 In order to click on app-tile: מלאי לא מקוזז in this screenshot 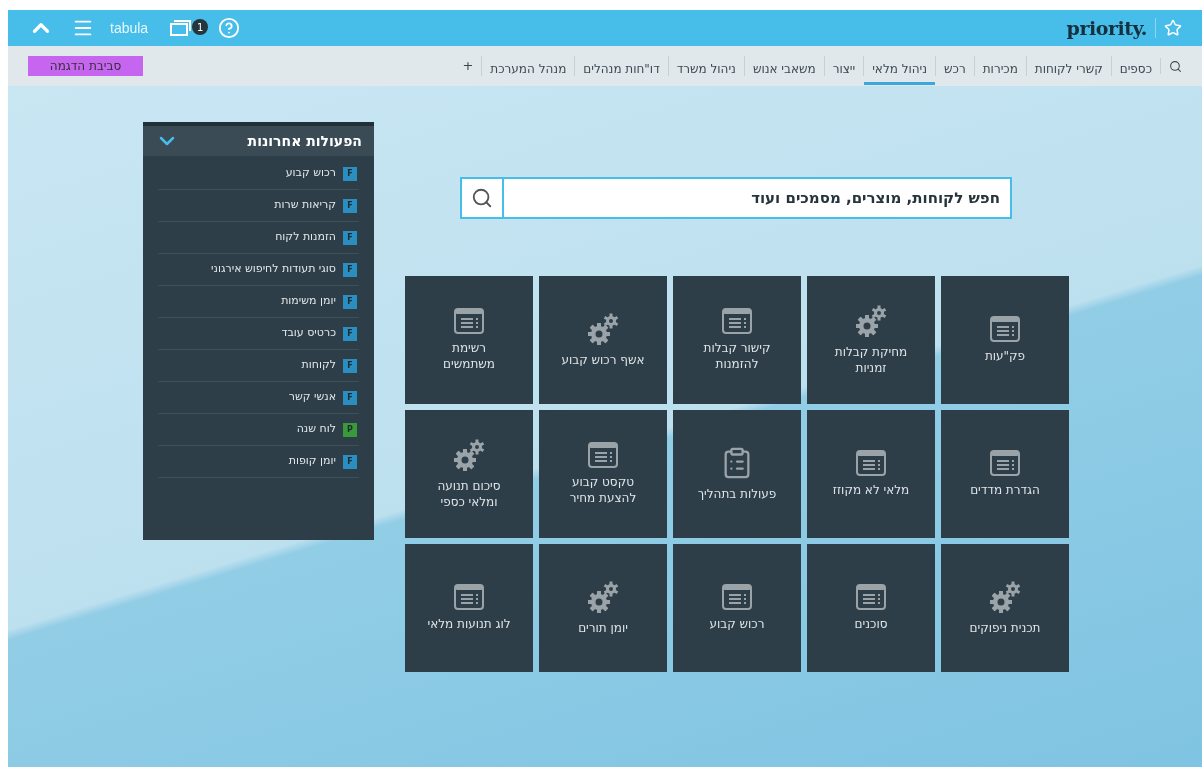, I will do `click(871, 474)`.